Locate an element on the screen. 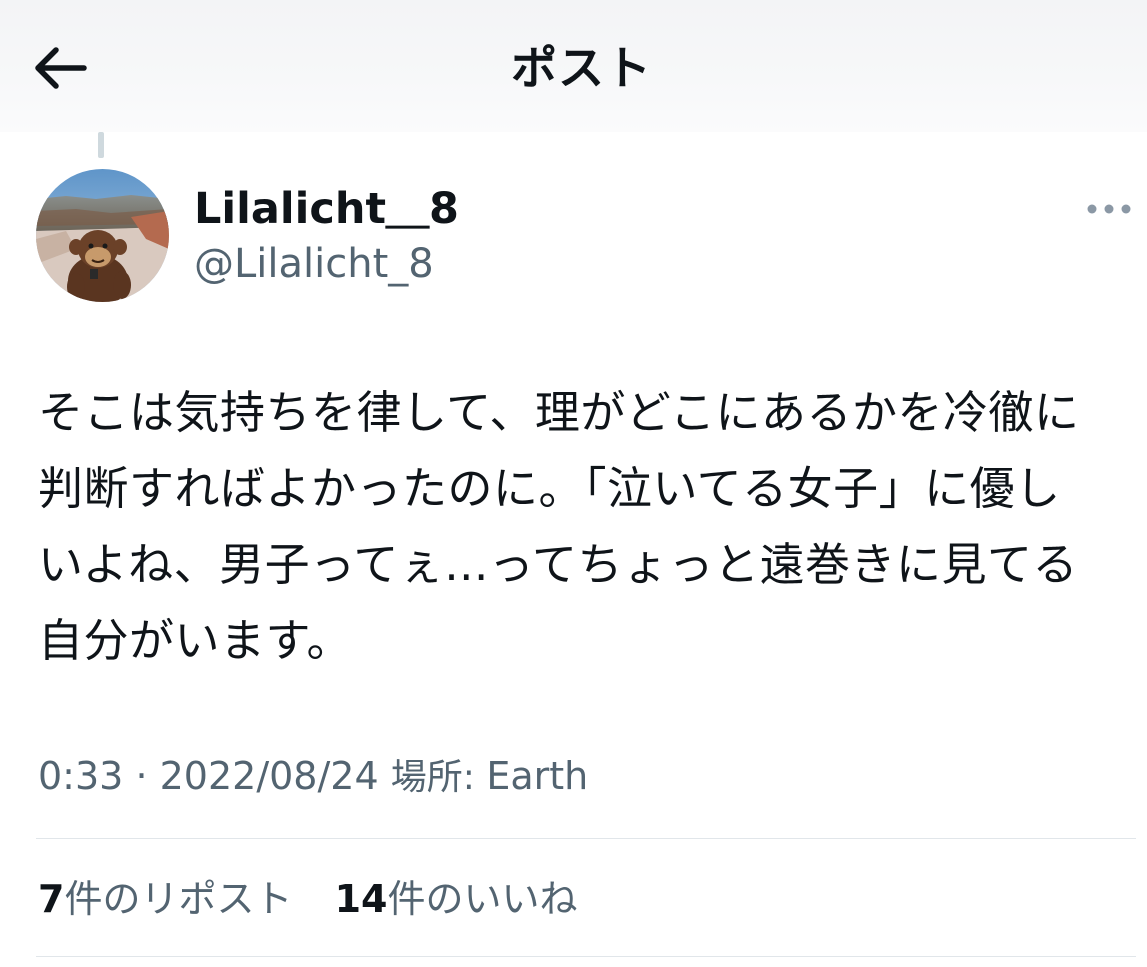 The image size is (1147, 967). top-navigation-bar: ポスト is located at coordinates (573, 66).